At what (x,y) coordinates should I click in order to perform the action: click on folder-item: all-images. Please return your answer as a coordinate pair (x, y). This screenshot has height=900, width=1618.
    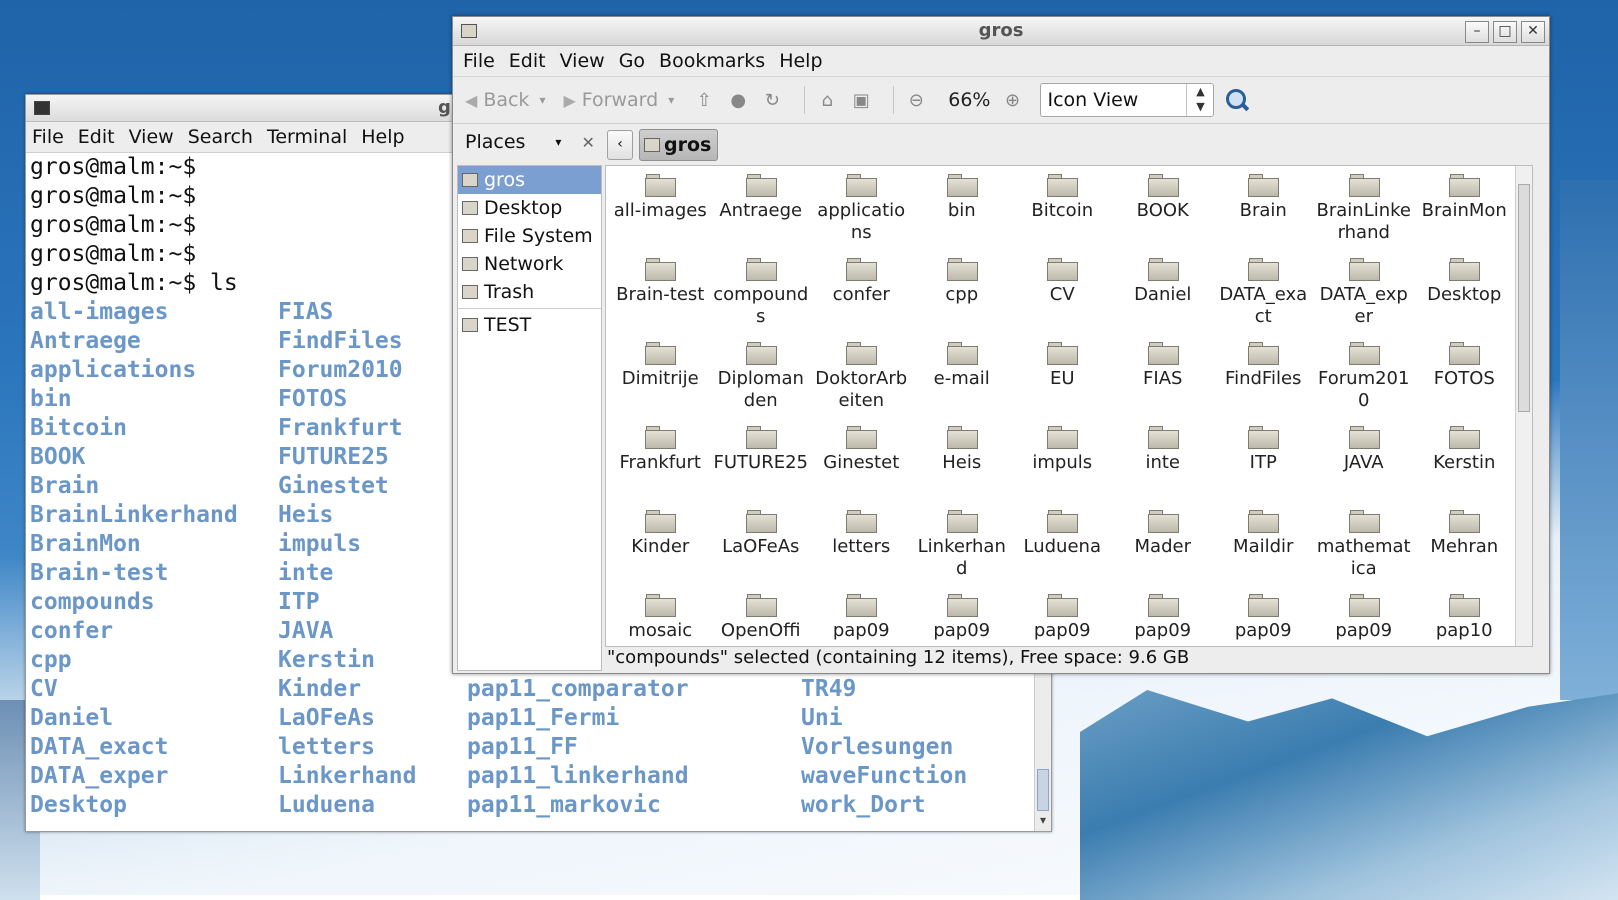
    Looking at the image, I should click on (660, 216).